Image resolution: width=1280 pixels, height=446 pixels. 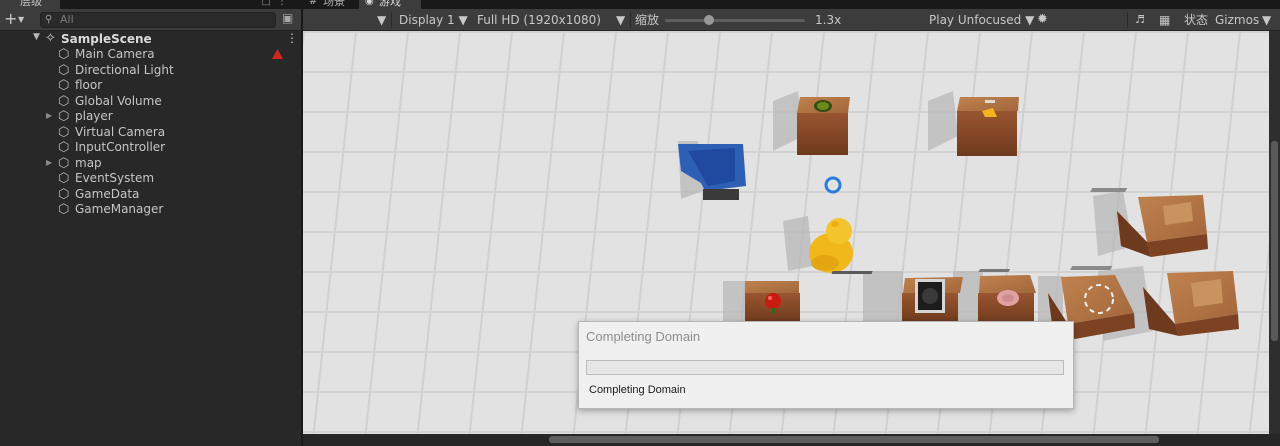 What do you see at coordinates (791, 4) in the screenshot?
I see `view-tabstrip` at bounding box center [791, 4].